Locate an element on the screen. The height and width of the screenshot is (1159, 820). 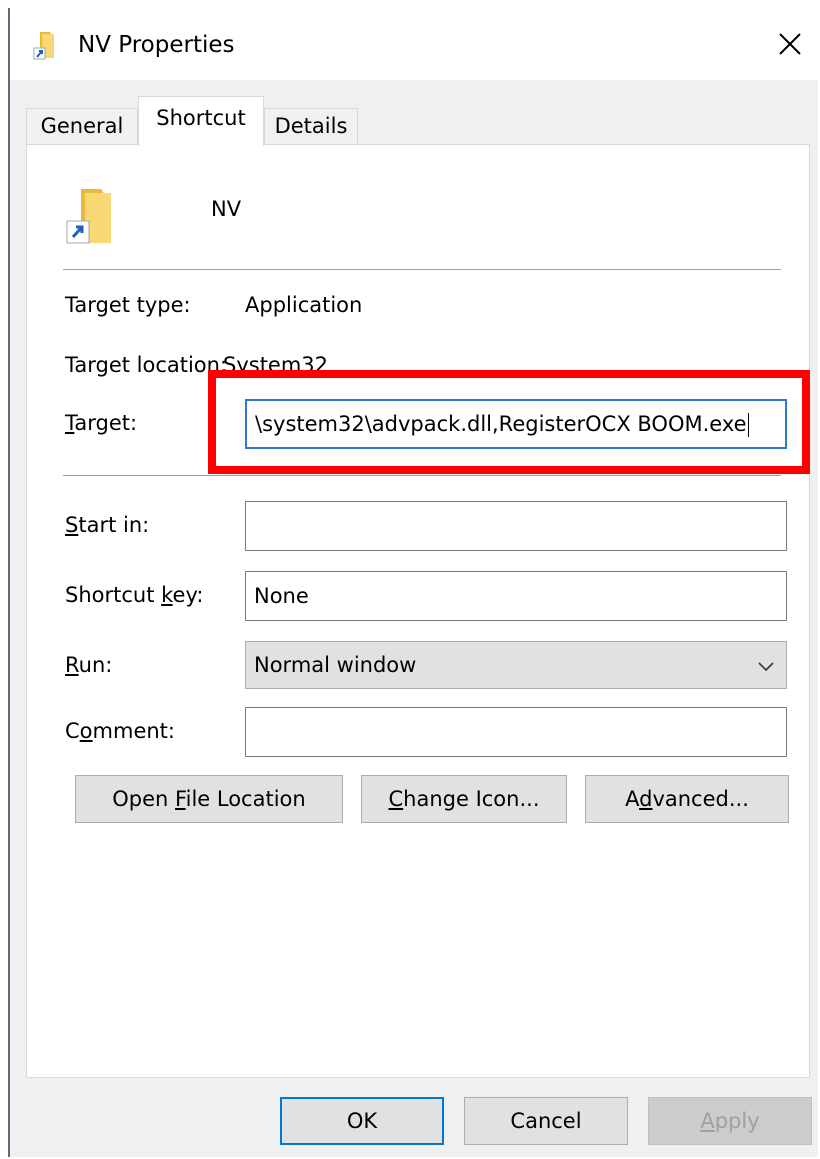
target-type-label: Target type: is located at coordinates (128, 305).